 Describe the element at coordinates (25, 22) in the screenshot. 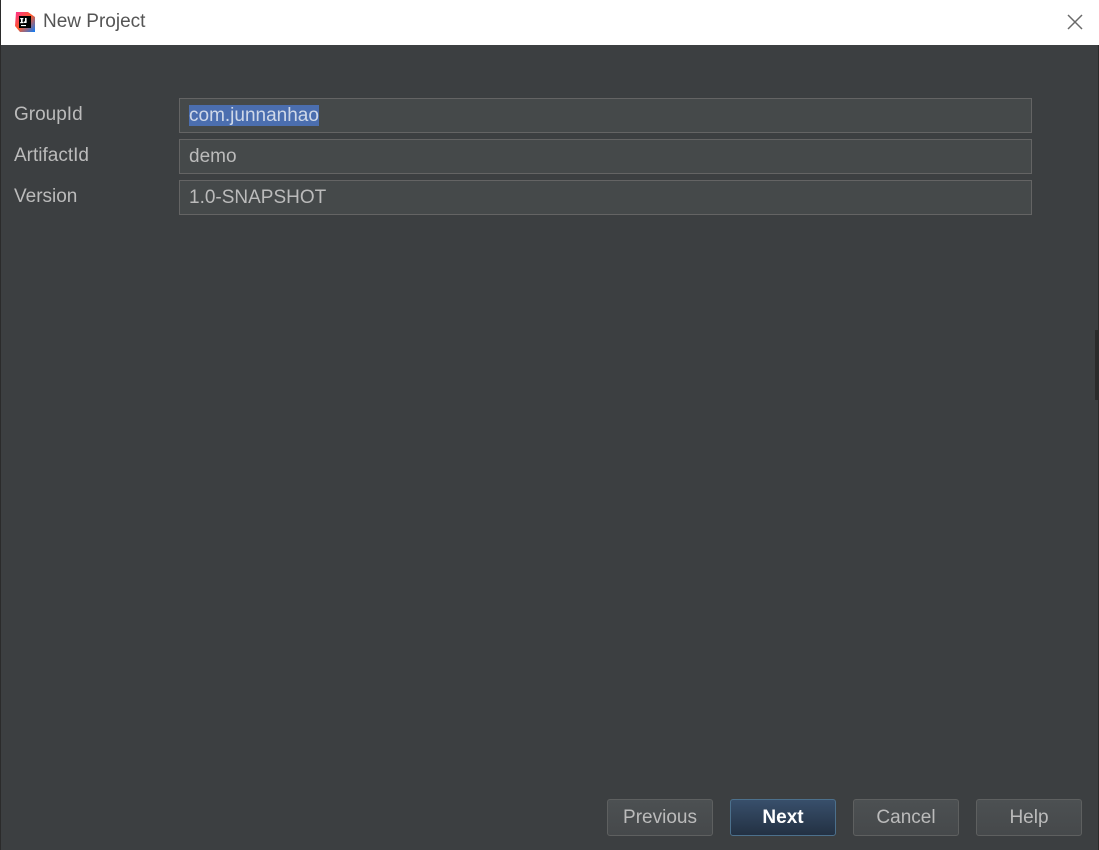

I see `intellij-idea-icon` at that location.